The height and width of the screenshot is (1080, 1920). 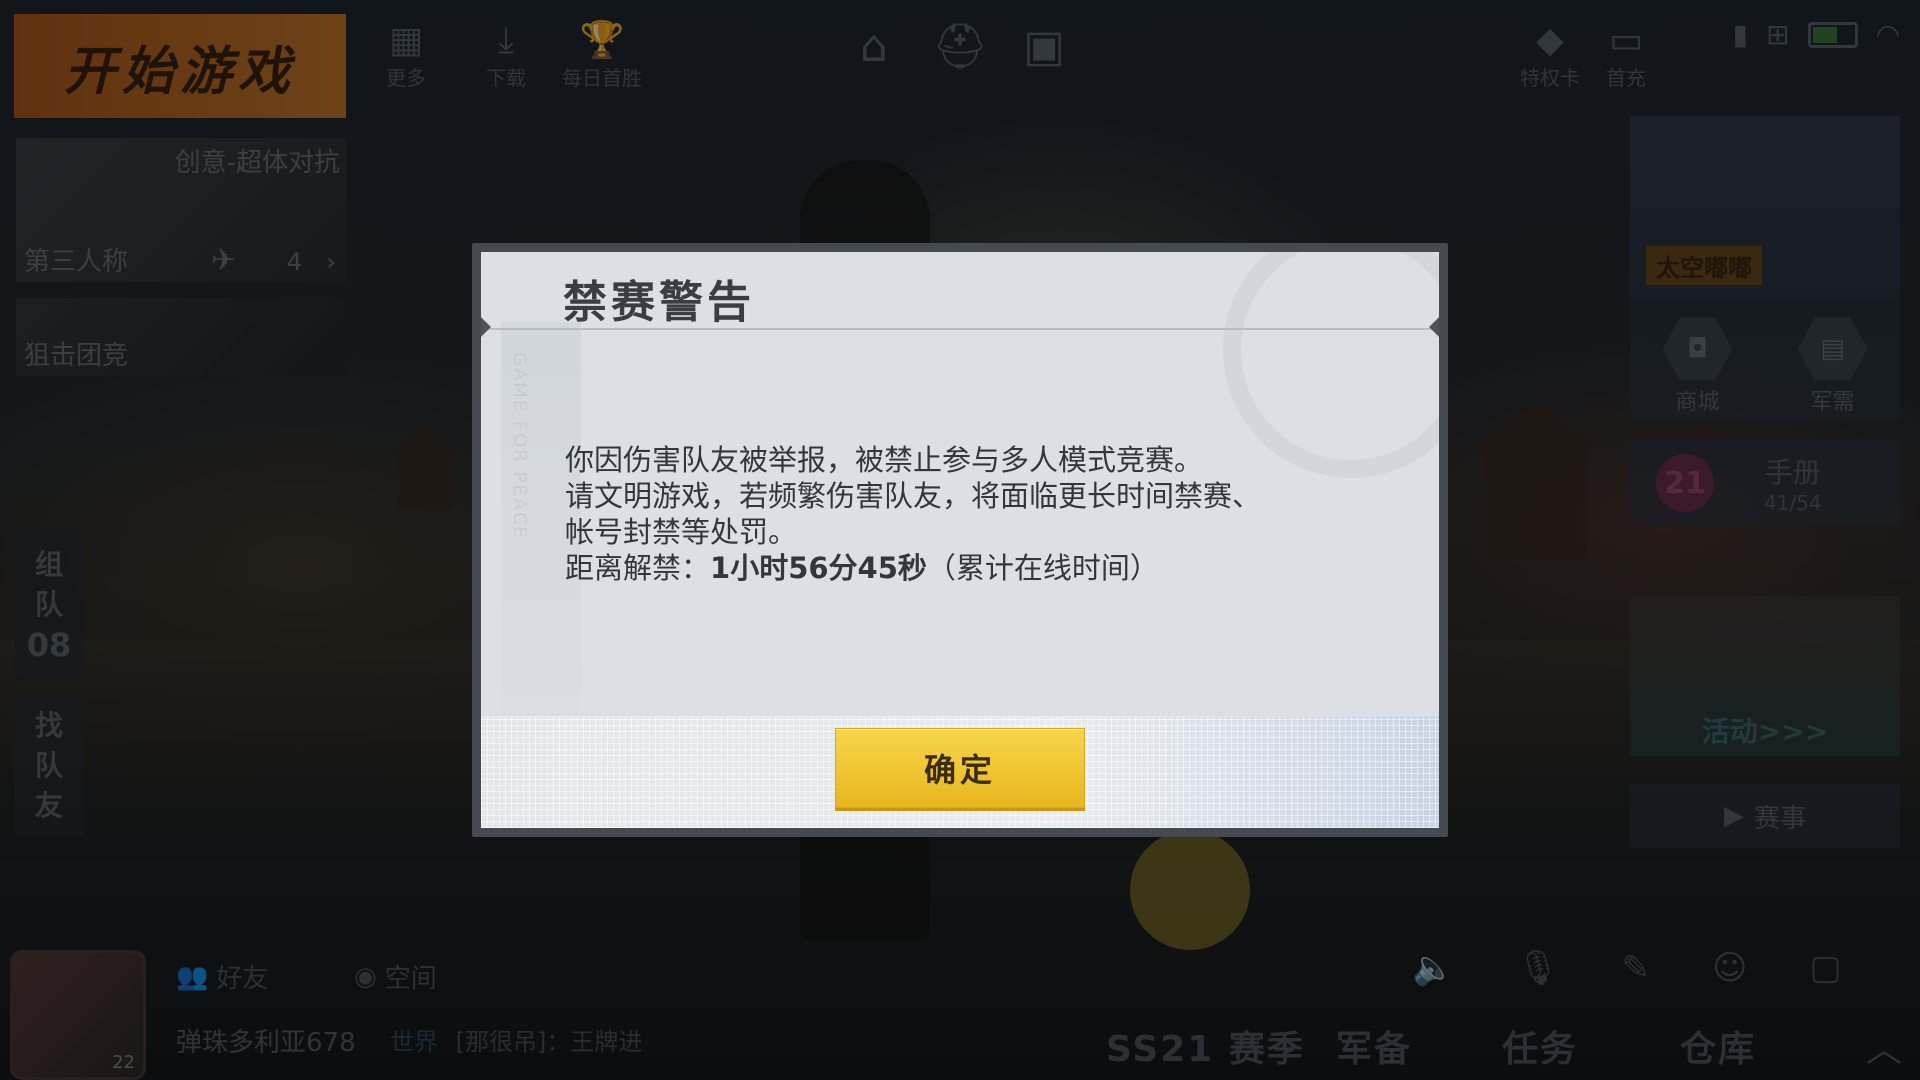 What do you see at coordinates (913, 496) in the screenshot?
I see `message-line: 请文明游戏，若频繁伤害队友，将面临更长时间禁赛、` at bounding box center [913, 496].